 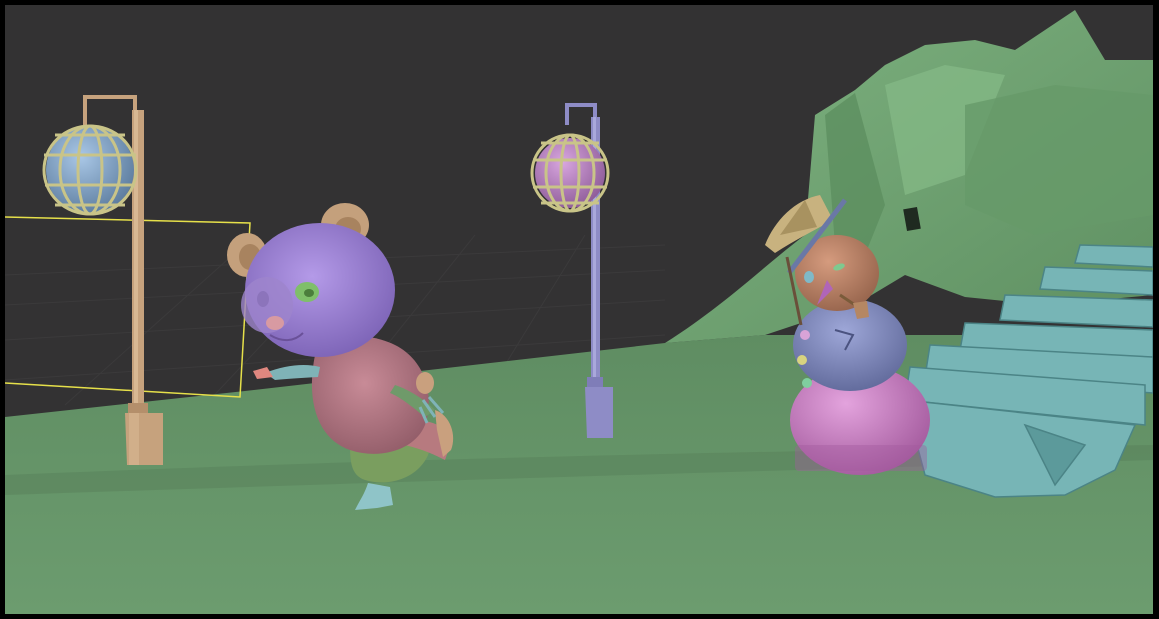 What do you see at coordinates (275, 323) in the screenshot?
I see `bear-nose` at bounding box center [275, 323].